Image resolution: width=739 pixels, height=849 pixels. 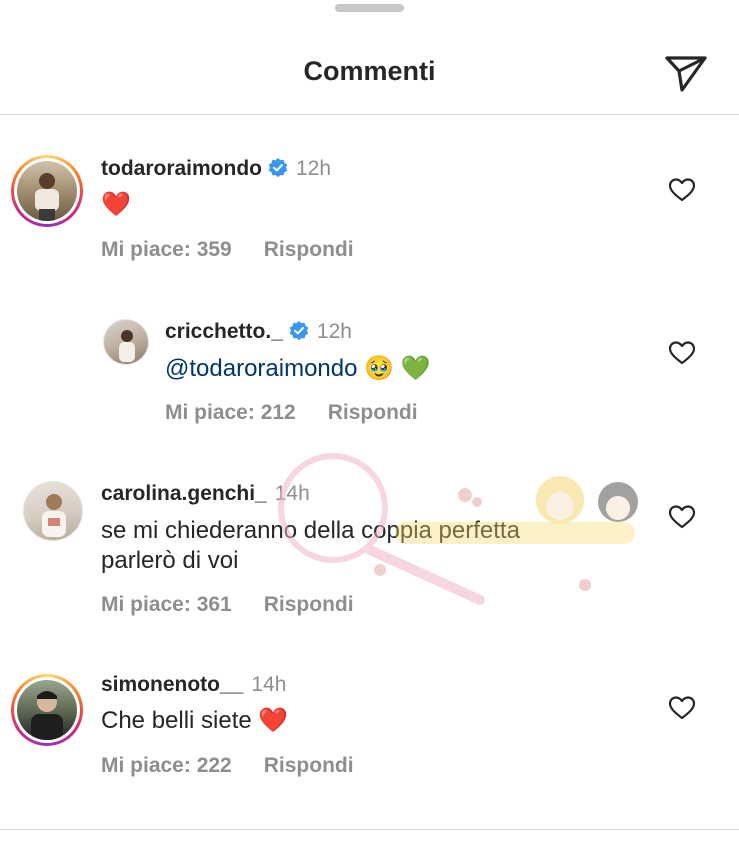 I want to click on comment-text: Che belli siete ❤️, so click(x=195, y=720).